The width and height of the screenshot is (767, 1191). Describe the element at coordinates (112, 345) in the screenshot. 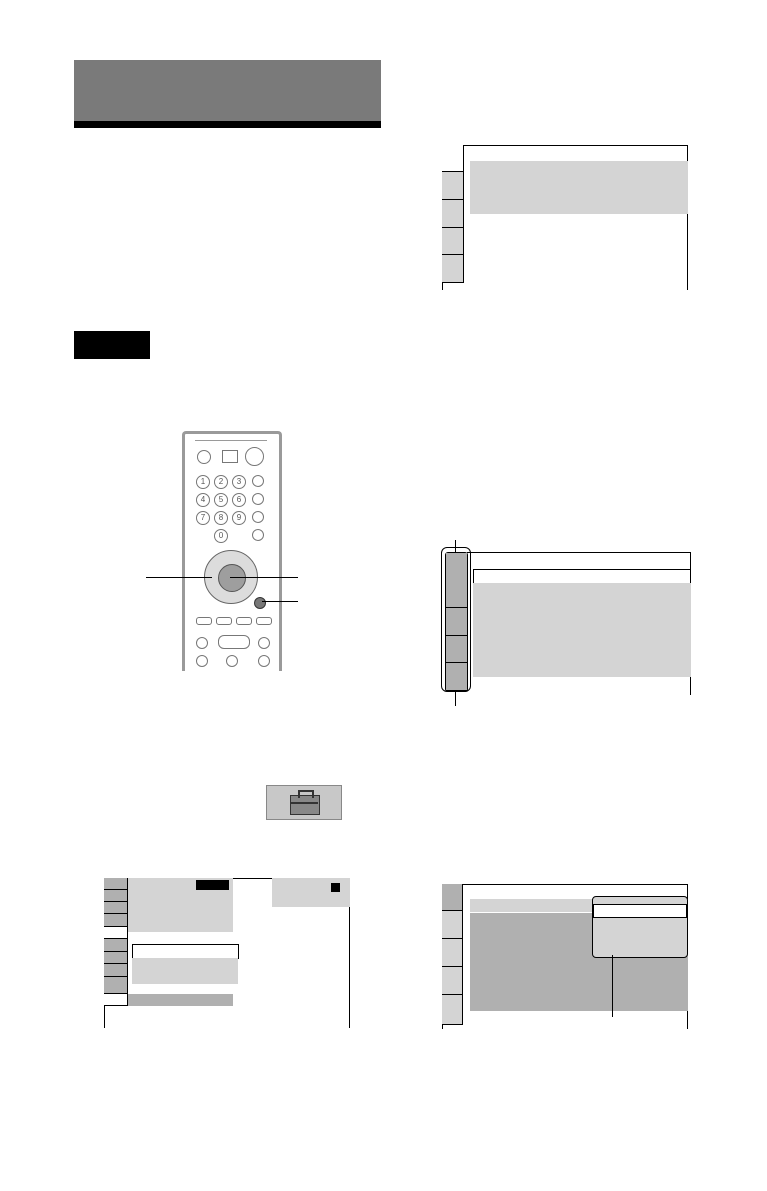

I see `notice-label` at that location.